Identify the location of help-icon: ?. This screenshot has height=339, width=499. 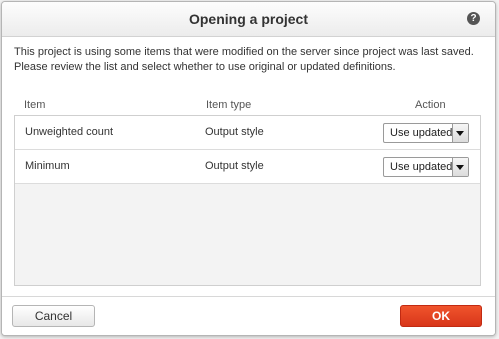
(473, 18).